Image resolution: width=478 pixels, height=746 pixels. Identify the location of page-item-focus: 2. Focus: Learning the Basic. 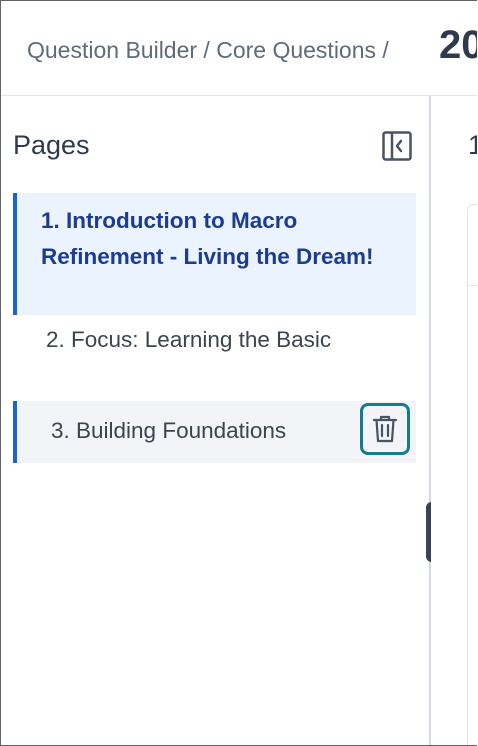
(214, 360).